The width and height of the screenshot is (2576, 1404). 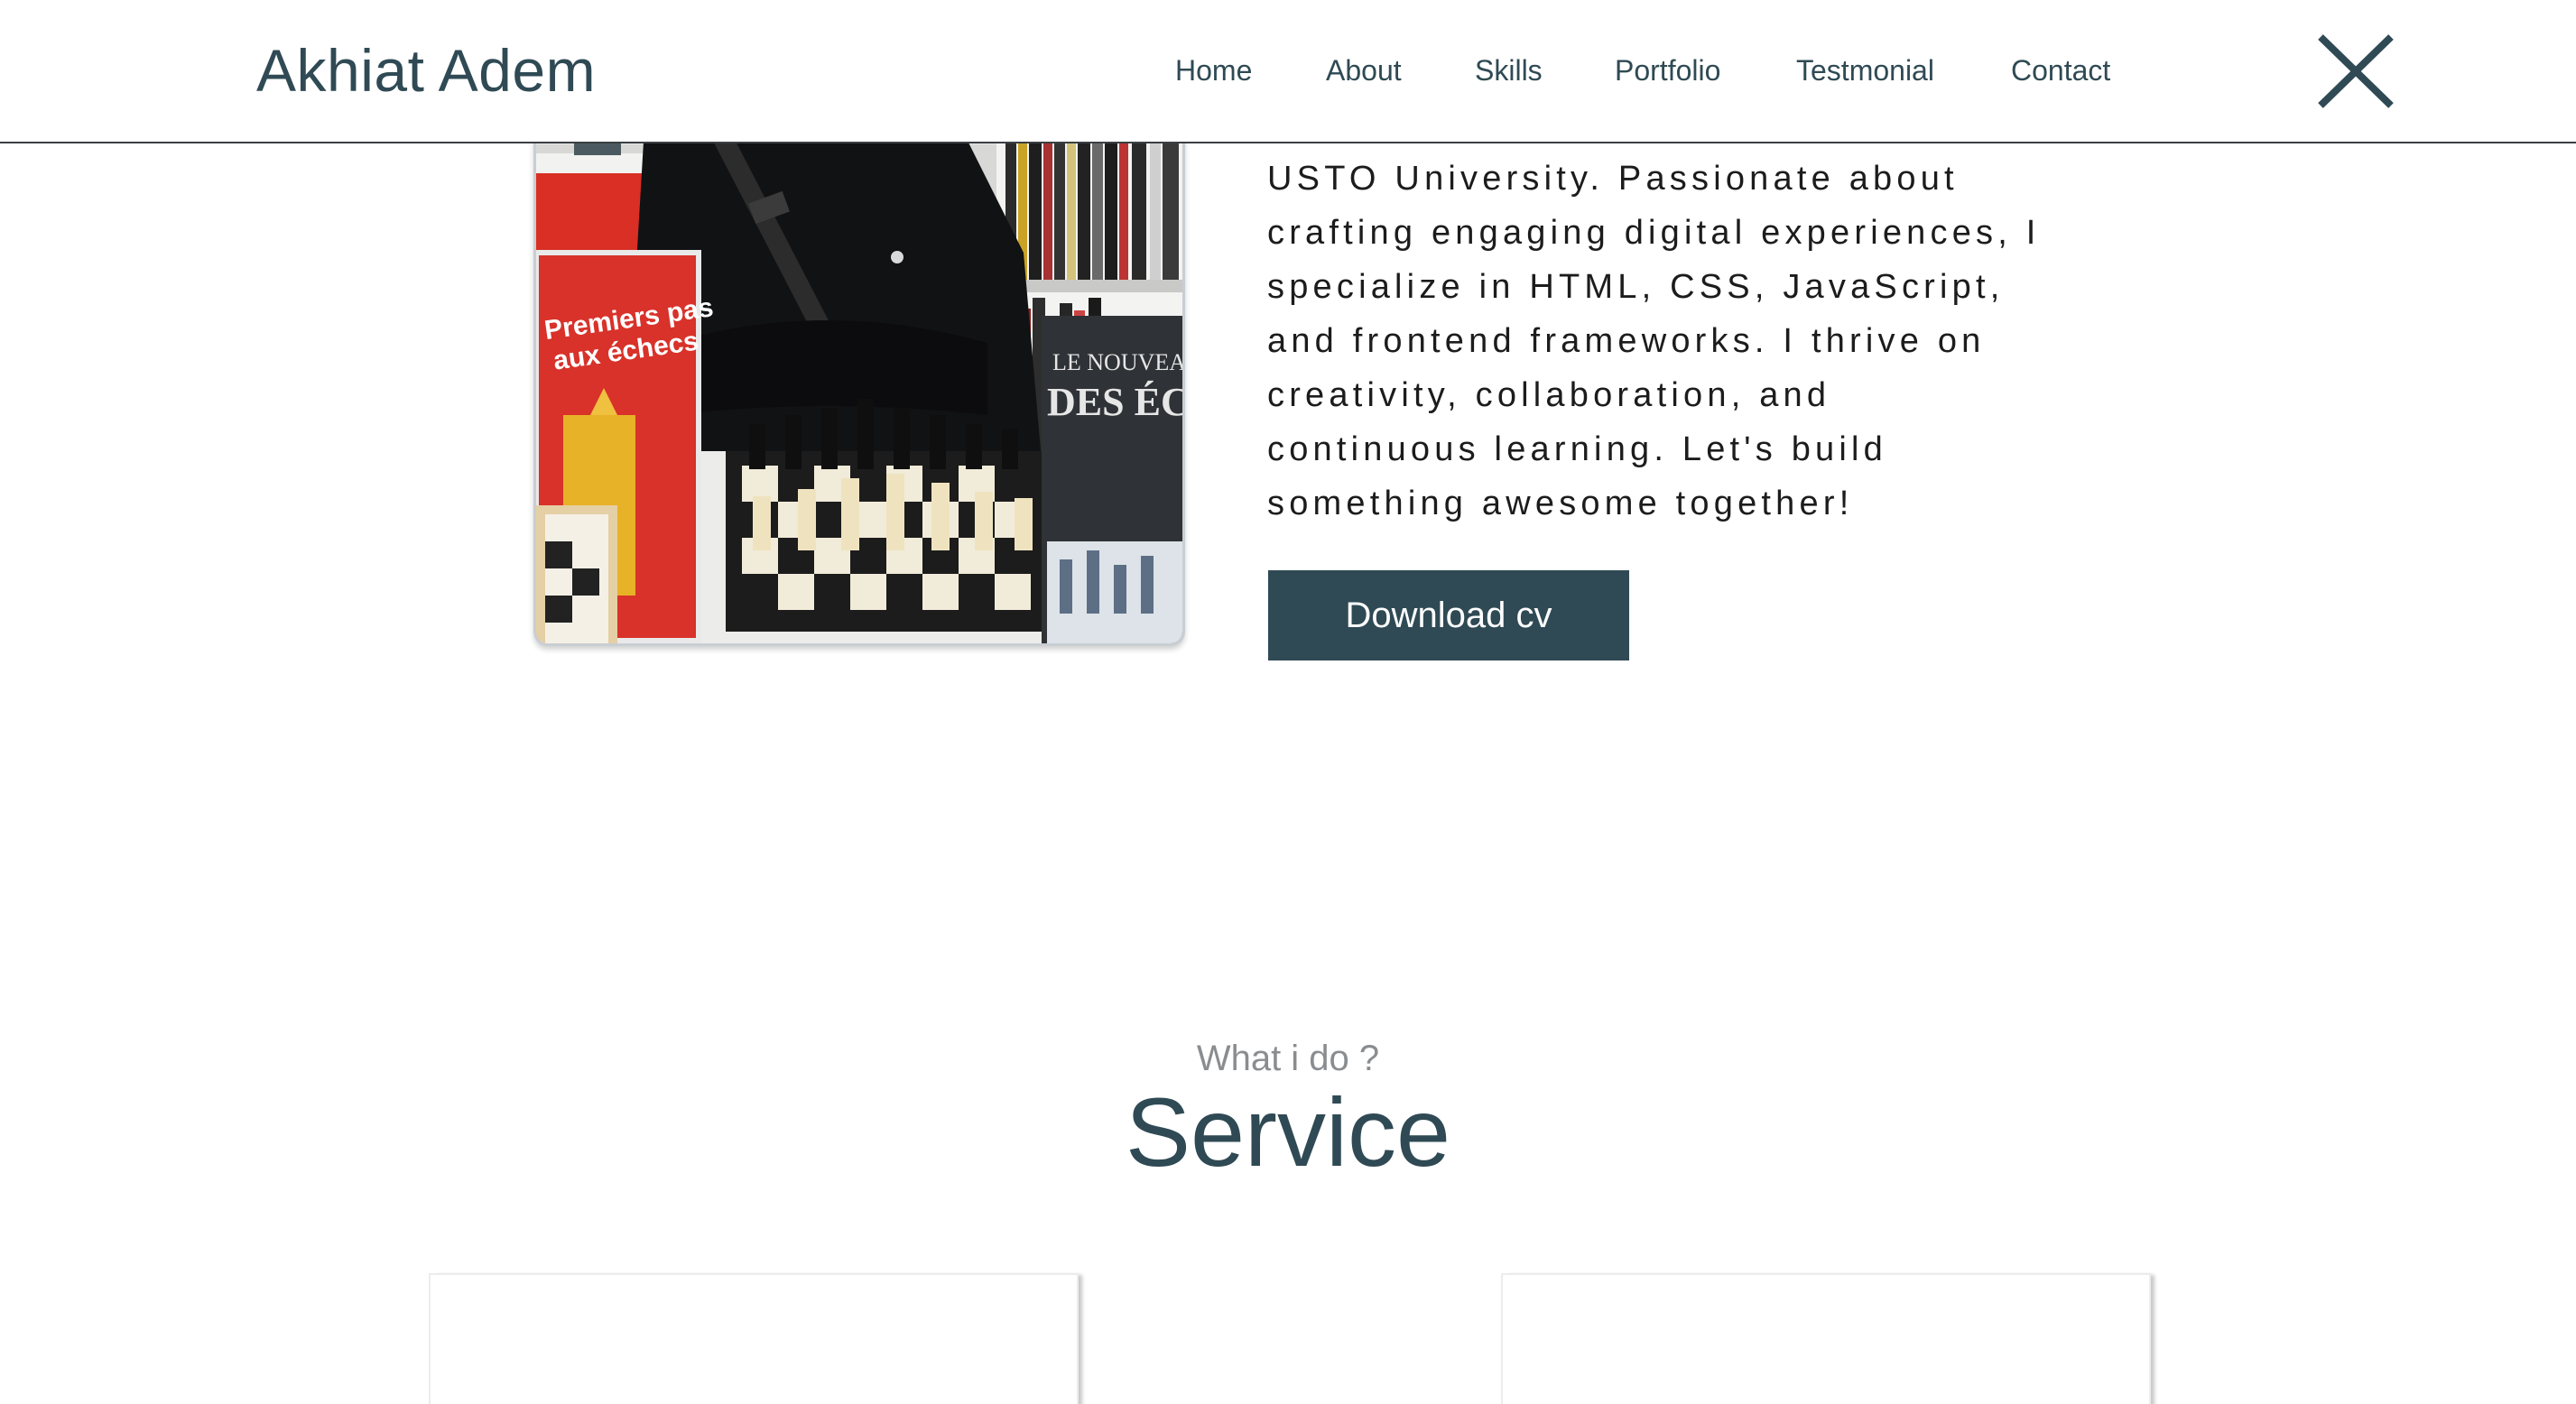 I want to click on nav-portfolio: Portfolio, so click(x=1668, y=70).